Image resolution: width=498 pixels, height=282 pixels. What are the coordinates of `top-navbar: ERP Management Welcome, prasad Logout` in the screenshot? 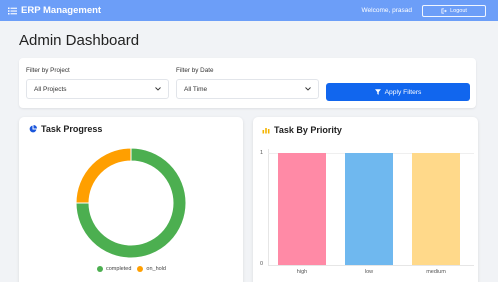 It's located at (249, 10).